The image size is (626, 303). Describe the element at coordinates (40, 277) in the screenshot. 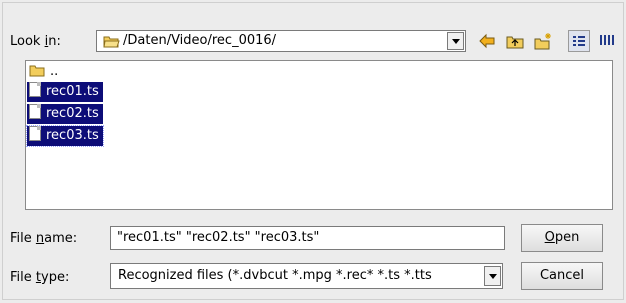

I see `file-type-label: File type:` at that location.